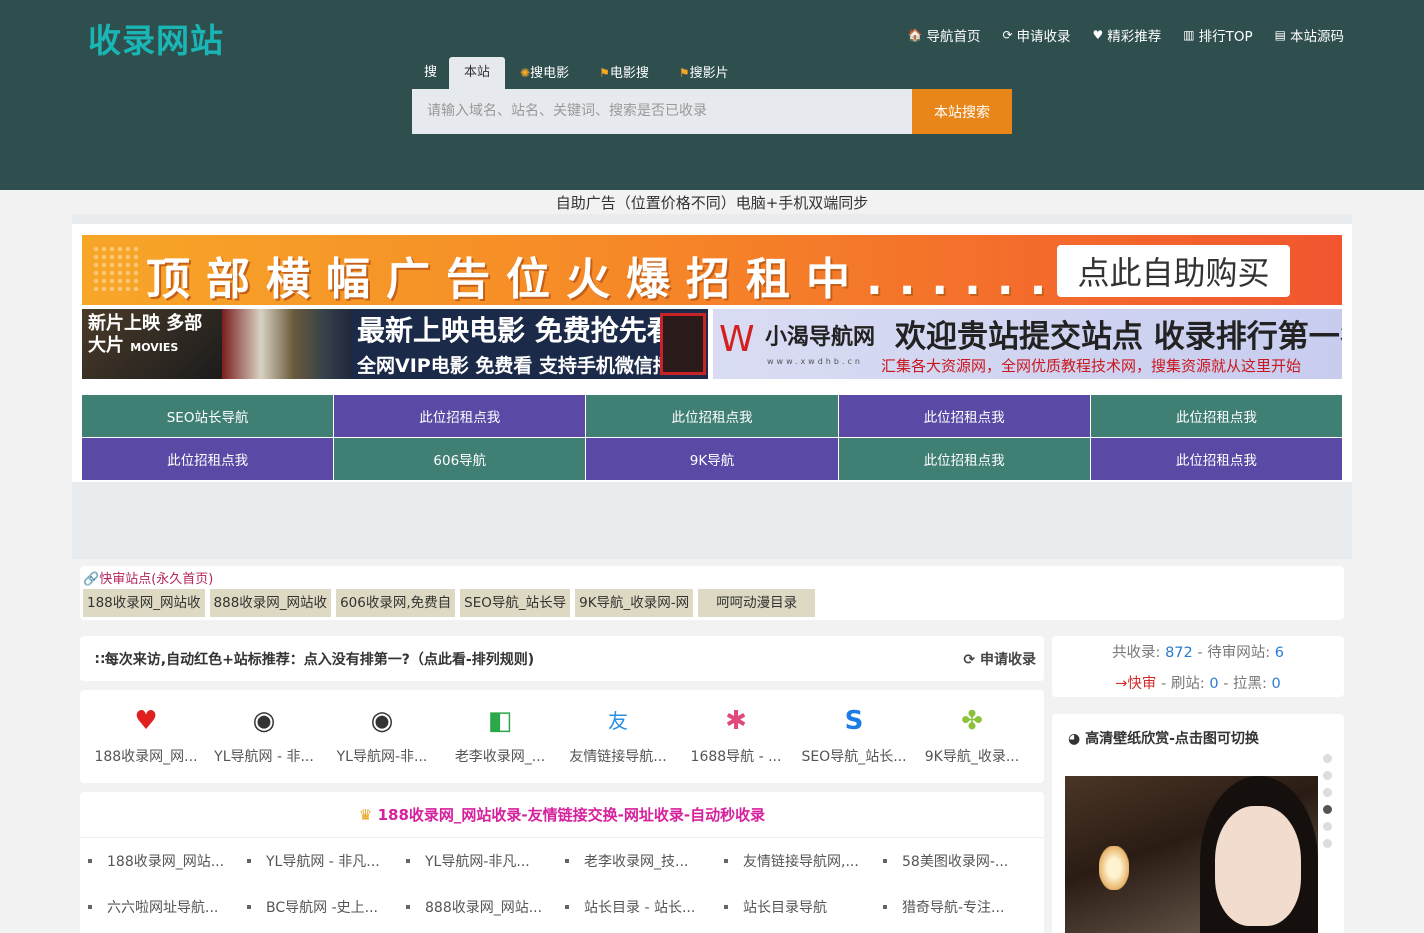  Describe the element at coordinates (525, 73) in the screenshot. I see `sun-icon: ✺` at that location.